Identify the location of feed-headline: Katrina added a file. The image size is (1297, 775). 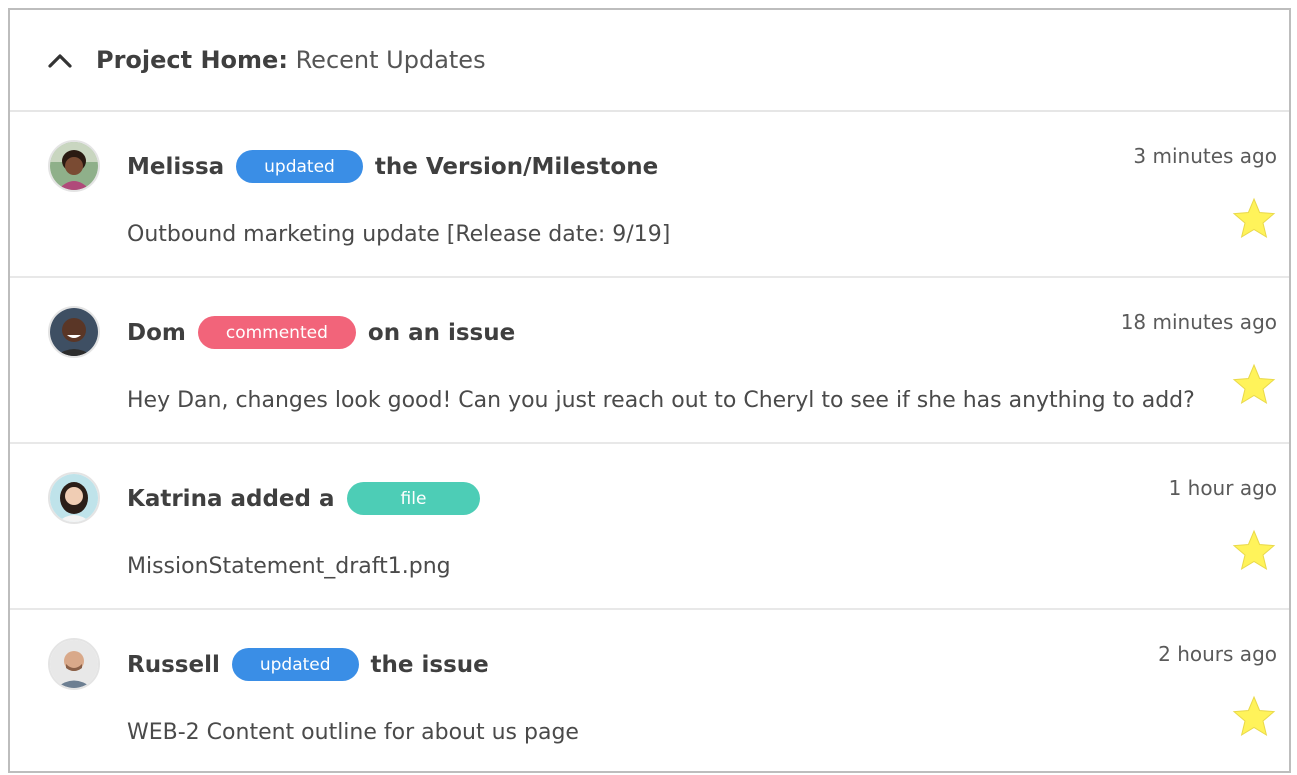
(304, 498).